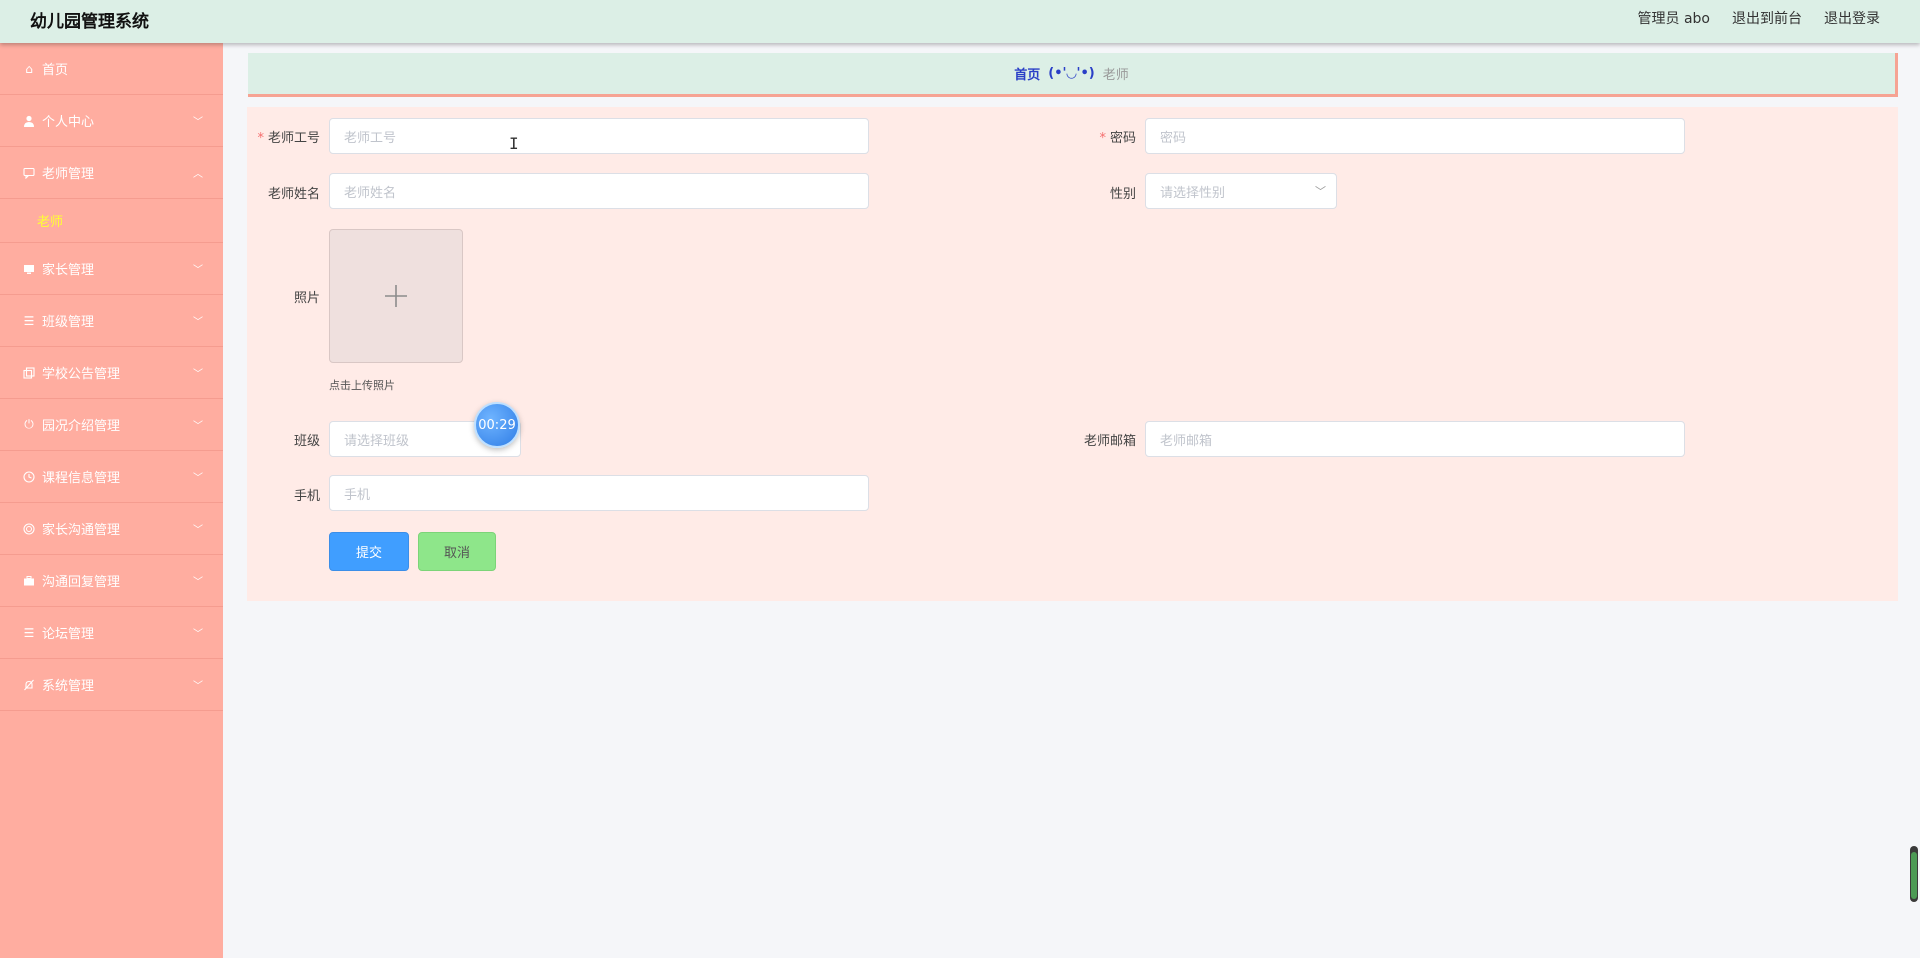 Image resolution: width=1920 pixels, height=958 pixels. I want to click on gender-select: 请选择性别 ﹀, so click(1241, 191).